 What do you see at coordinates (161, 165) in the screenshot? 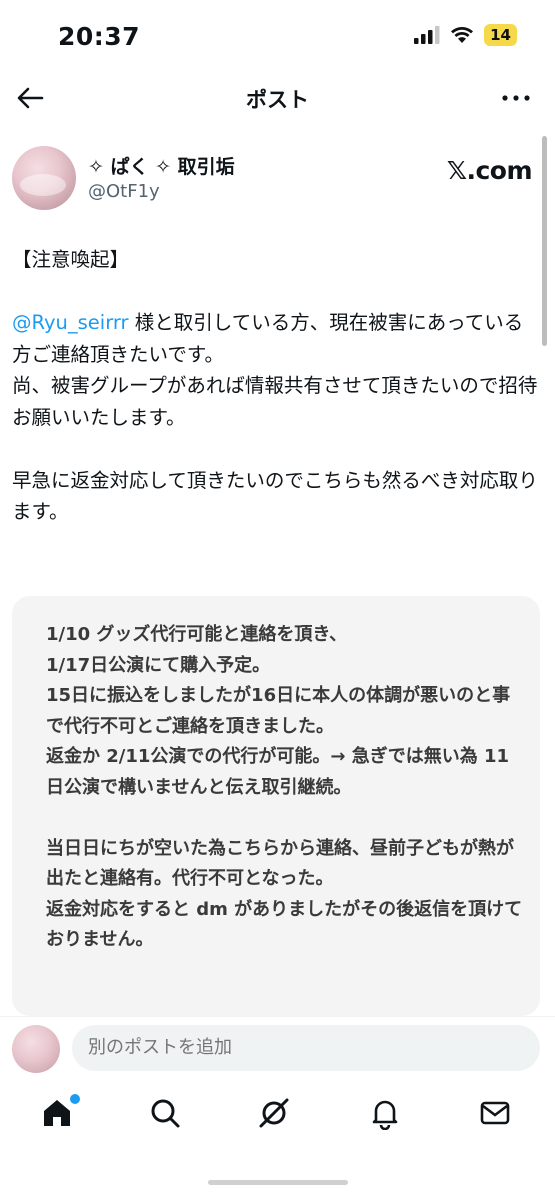
I see `author-name: ✧ ぱく ✧ 取引垢` at bounding box center [161, 165].